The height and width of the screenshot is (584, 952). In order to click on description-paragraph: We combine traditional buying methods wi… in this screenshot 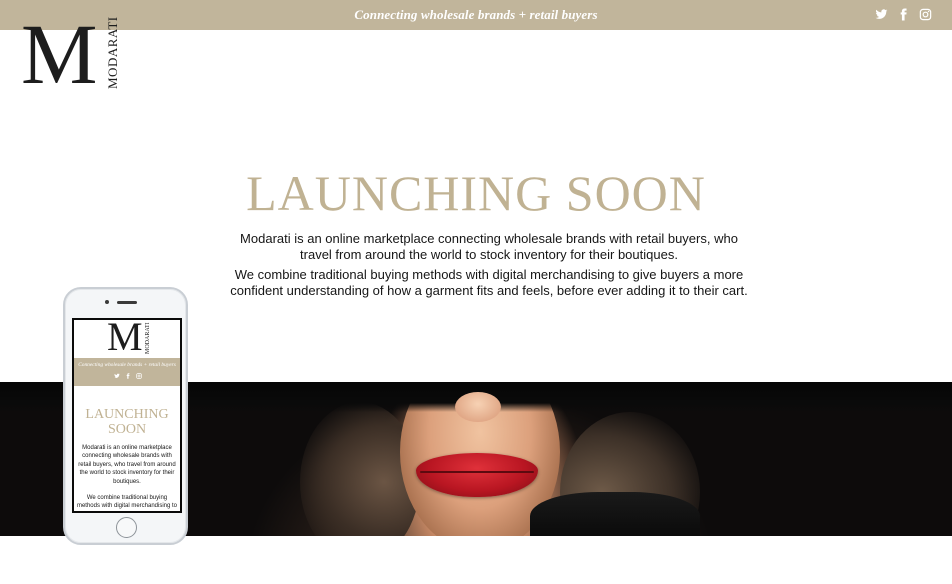, I will do `click(489, 282)`.